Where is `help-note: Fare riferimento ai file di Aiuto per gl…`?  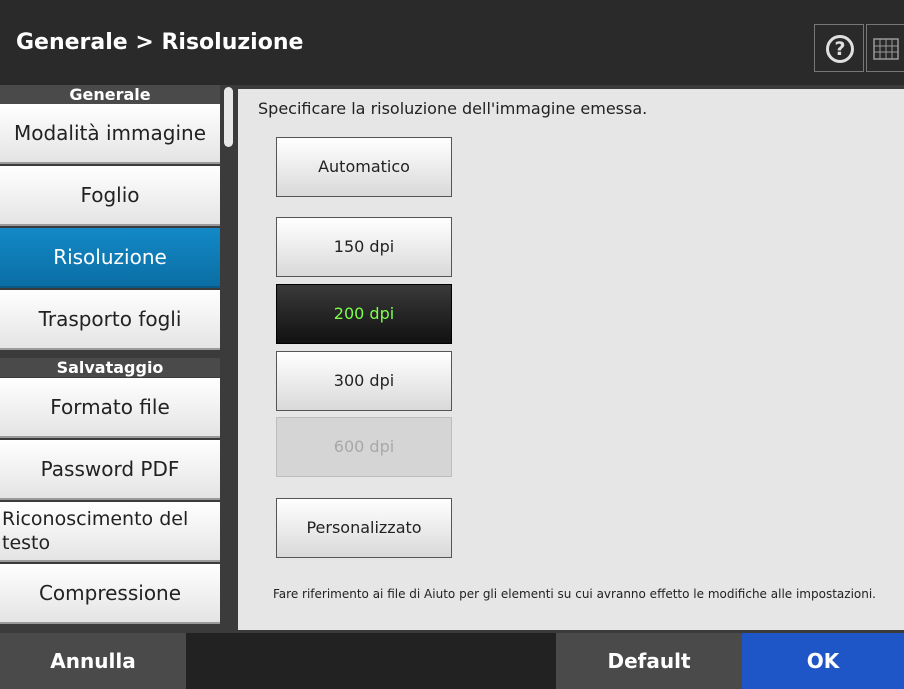
help-note: Fare riferimento ai file di Aiuto per gl… is located at coordinates (574, 594).